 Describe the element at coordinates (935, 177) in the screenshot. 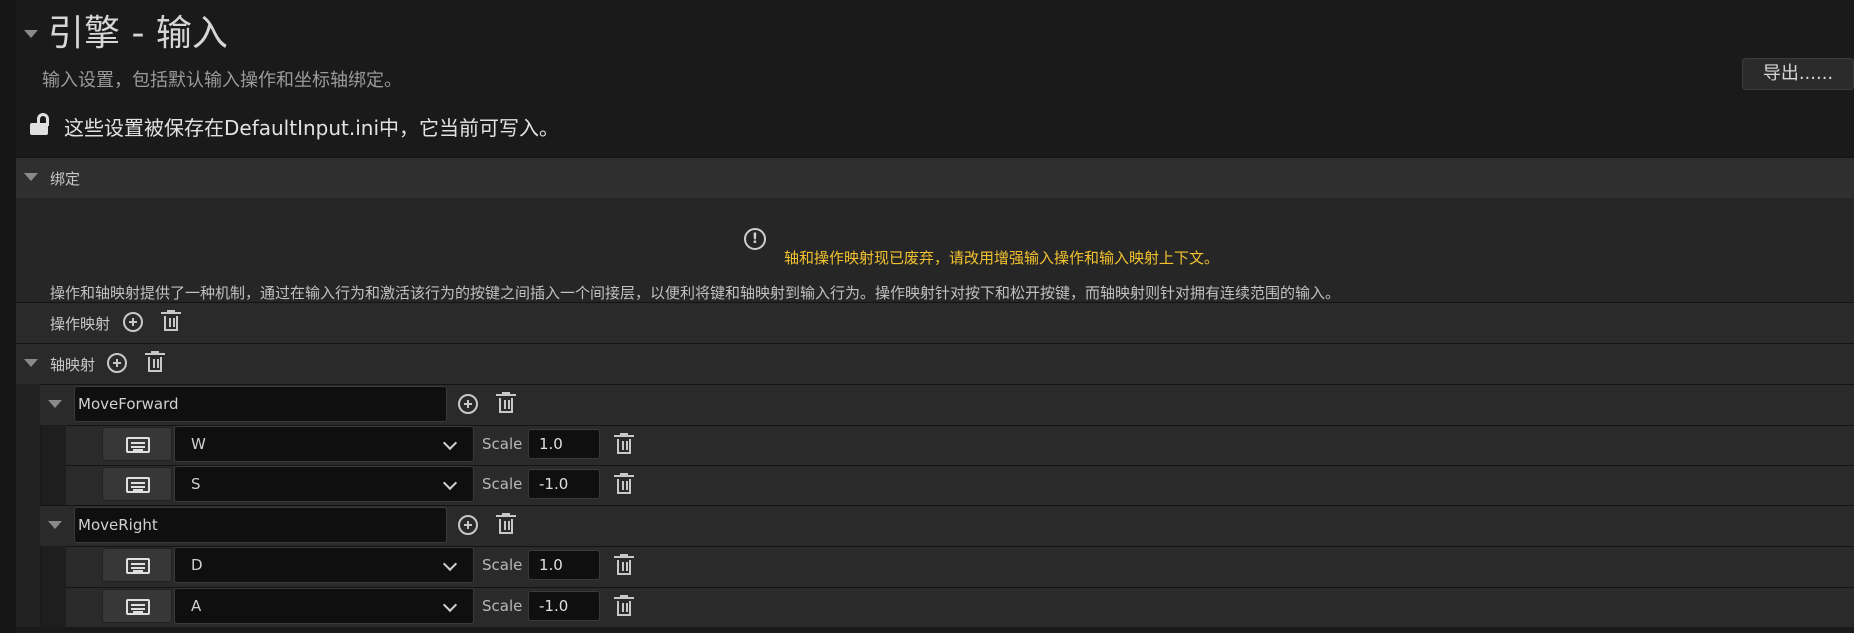

I see `category-bindings` at that location.